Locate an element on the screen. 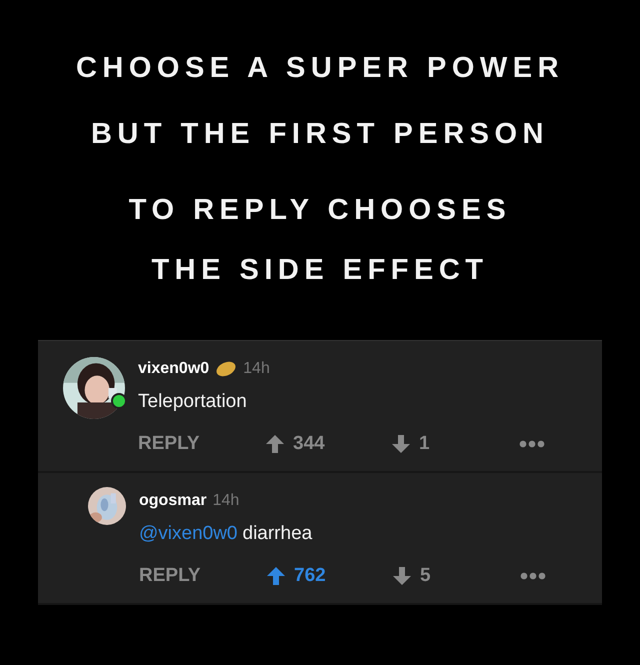 This screenshot has width=640, height=665. upvote-count: 344 is located at coordinates (309, 444).